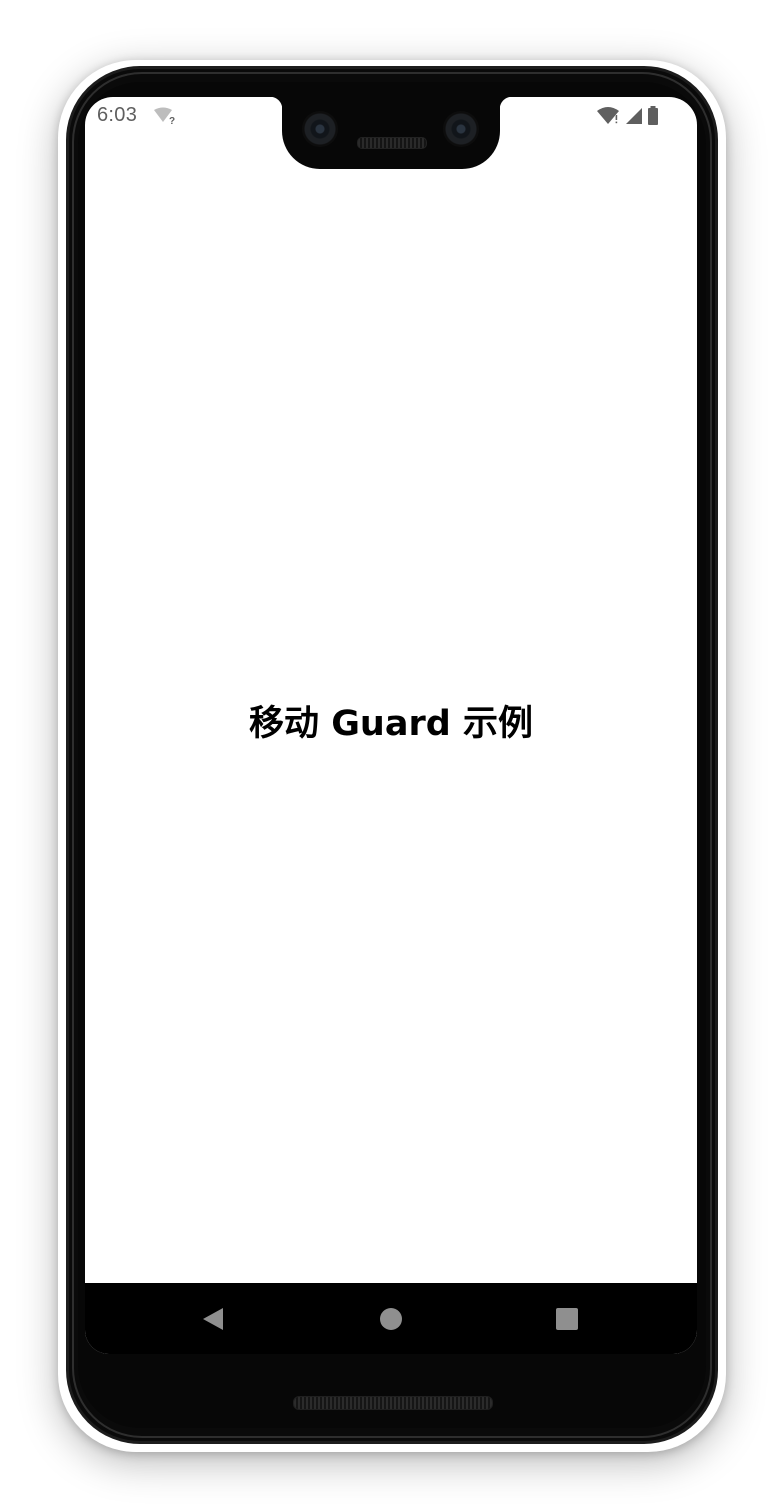  I want to click on back-button, so click(213, 1318).